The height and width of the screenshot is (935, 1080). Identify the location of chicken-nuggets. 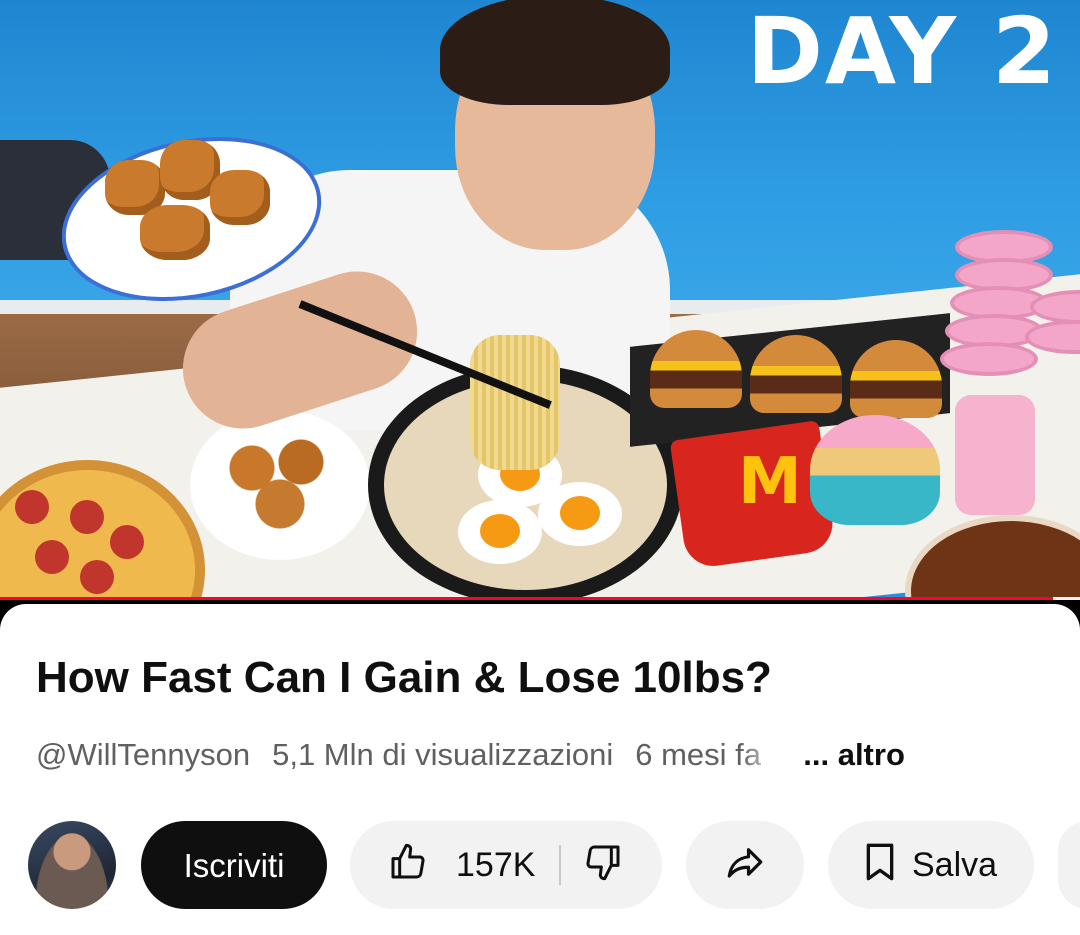
(280, 480).